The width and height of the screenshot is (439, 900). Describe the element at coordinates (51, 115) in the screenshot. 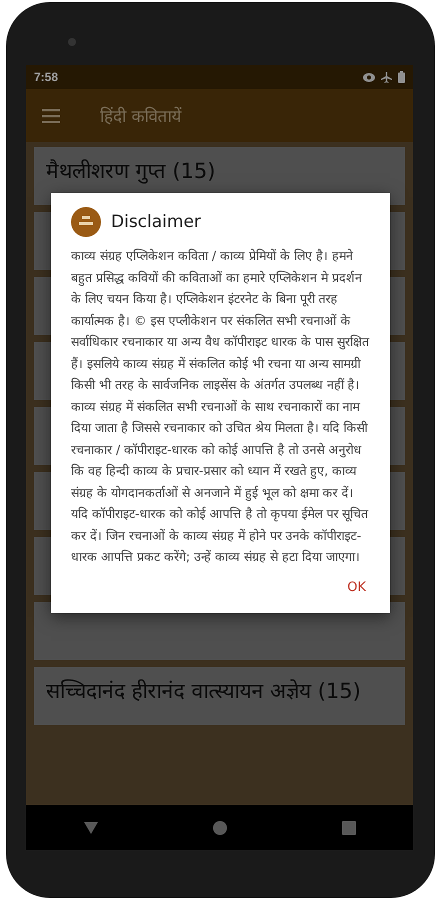

I see `menu-icon` at that location.